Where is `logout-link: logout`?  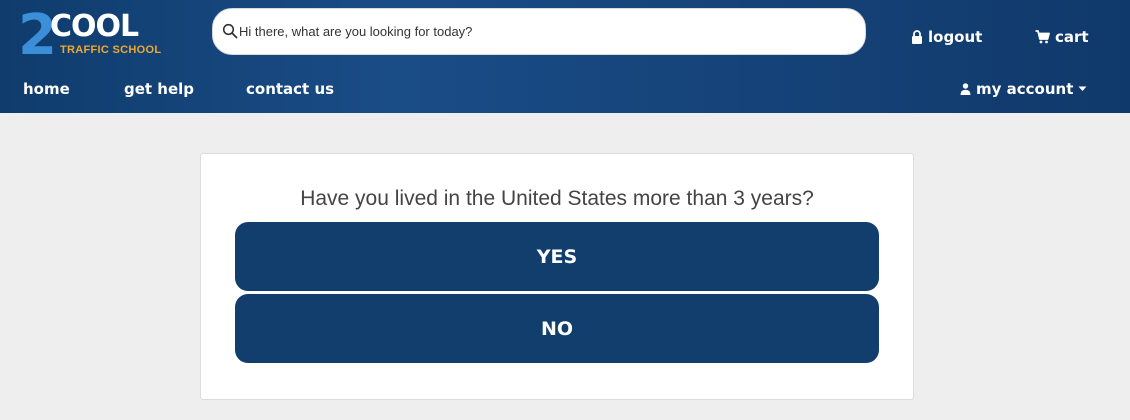
logout-link: logout is located at coordinates (946, 37).